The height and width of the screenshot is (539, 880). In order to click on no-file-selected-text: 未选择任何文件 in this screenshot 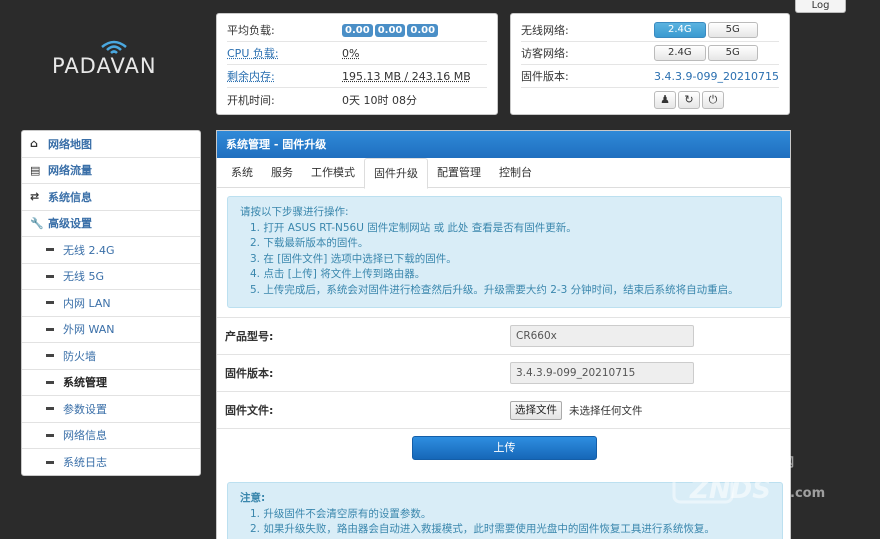, I will do `click(606, 410)`.